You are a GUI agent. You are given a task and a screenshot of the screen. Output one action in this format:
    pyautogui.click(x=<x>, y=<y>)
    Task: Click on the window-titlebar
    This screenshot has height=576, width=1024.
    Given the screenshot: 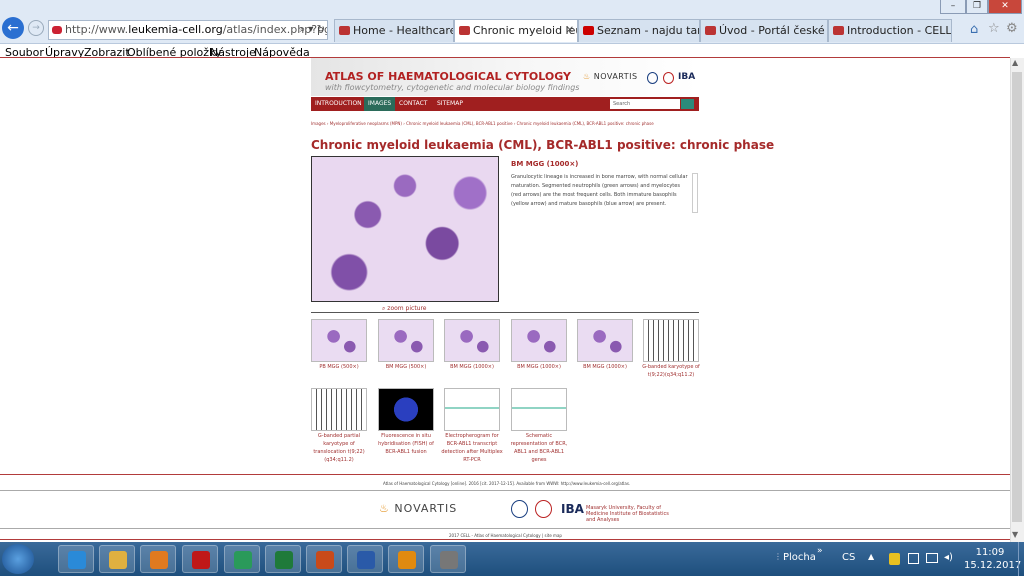 What is the action you would take?
    pyautogui.click(x=512, y=8)
    